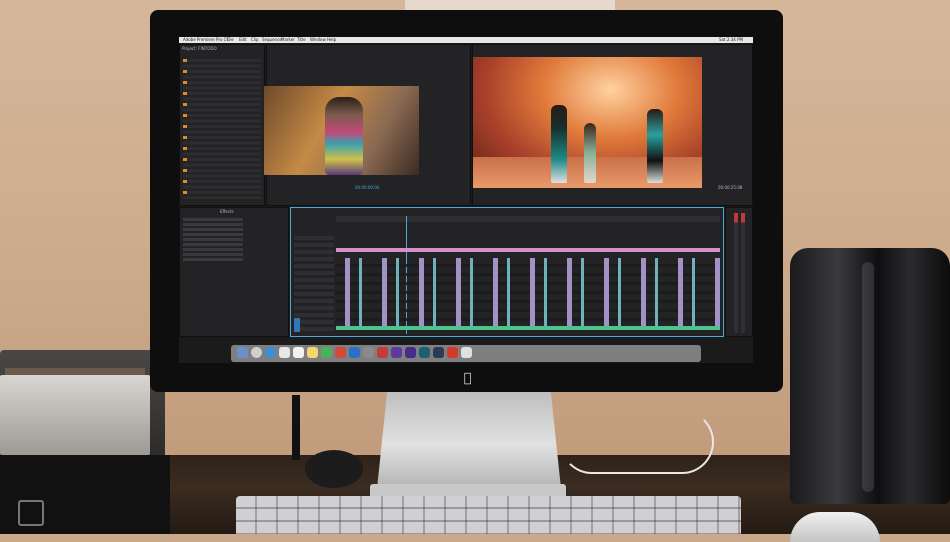  I want to click on keyboard, so click(488, 515).